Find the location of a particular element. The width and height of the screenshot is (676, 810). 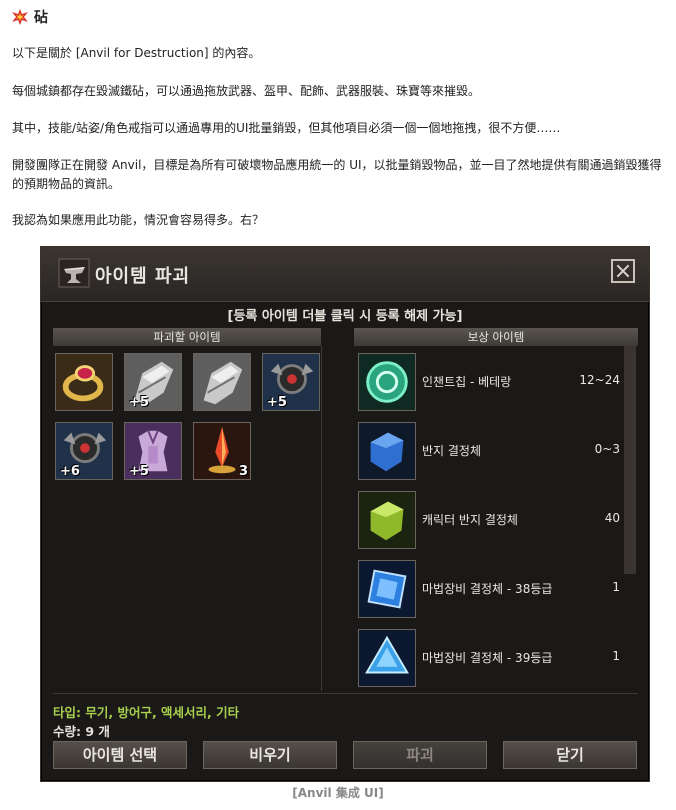

destroy-items-header: 파괴할 아이템 is located at coordinates (187, 337).